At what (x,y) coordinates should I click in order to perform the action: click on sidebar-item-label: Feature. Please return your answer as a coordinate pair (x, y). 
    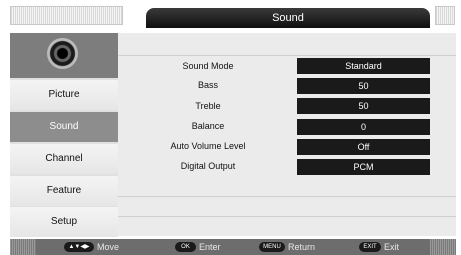
    Looking at the image, I should click on (64, 190).